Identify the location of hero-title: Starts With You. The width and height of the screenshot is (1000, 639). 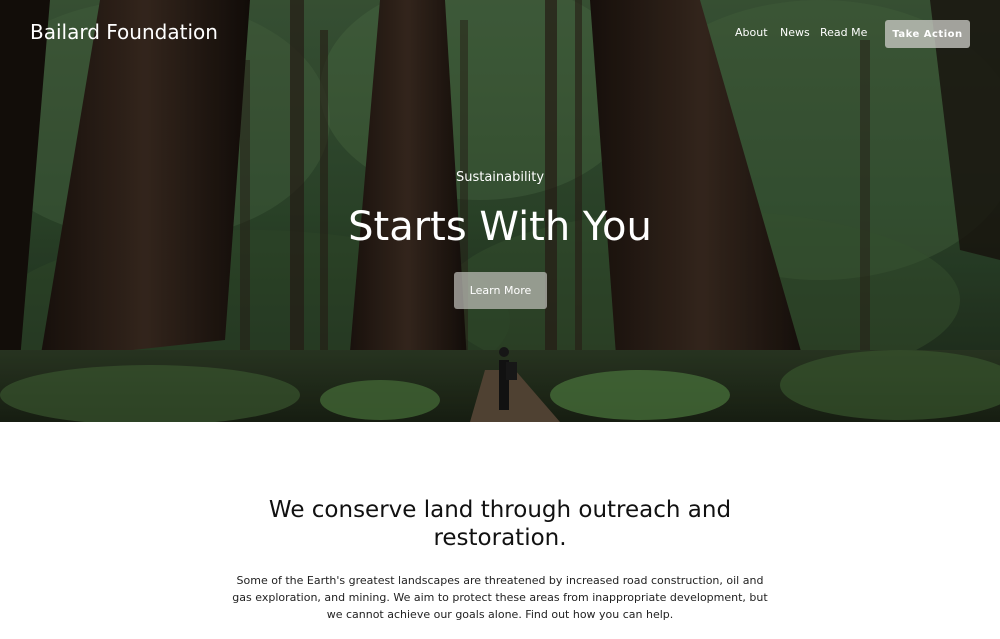
(500, 227).